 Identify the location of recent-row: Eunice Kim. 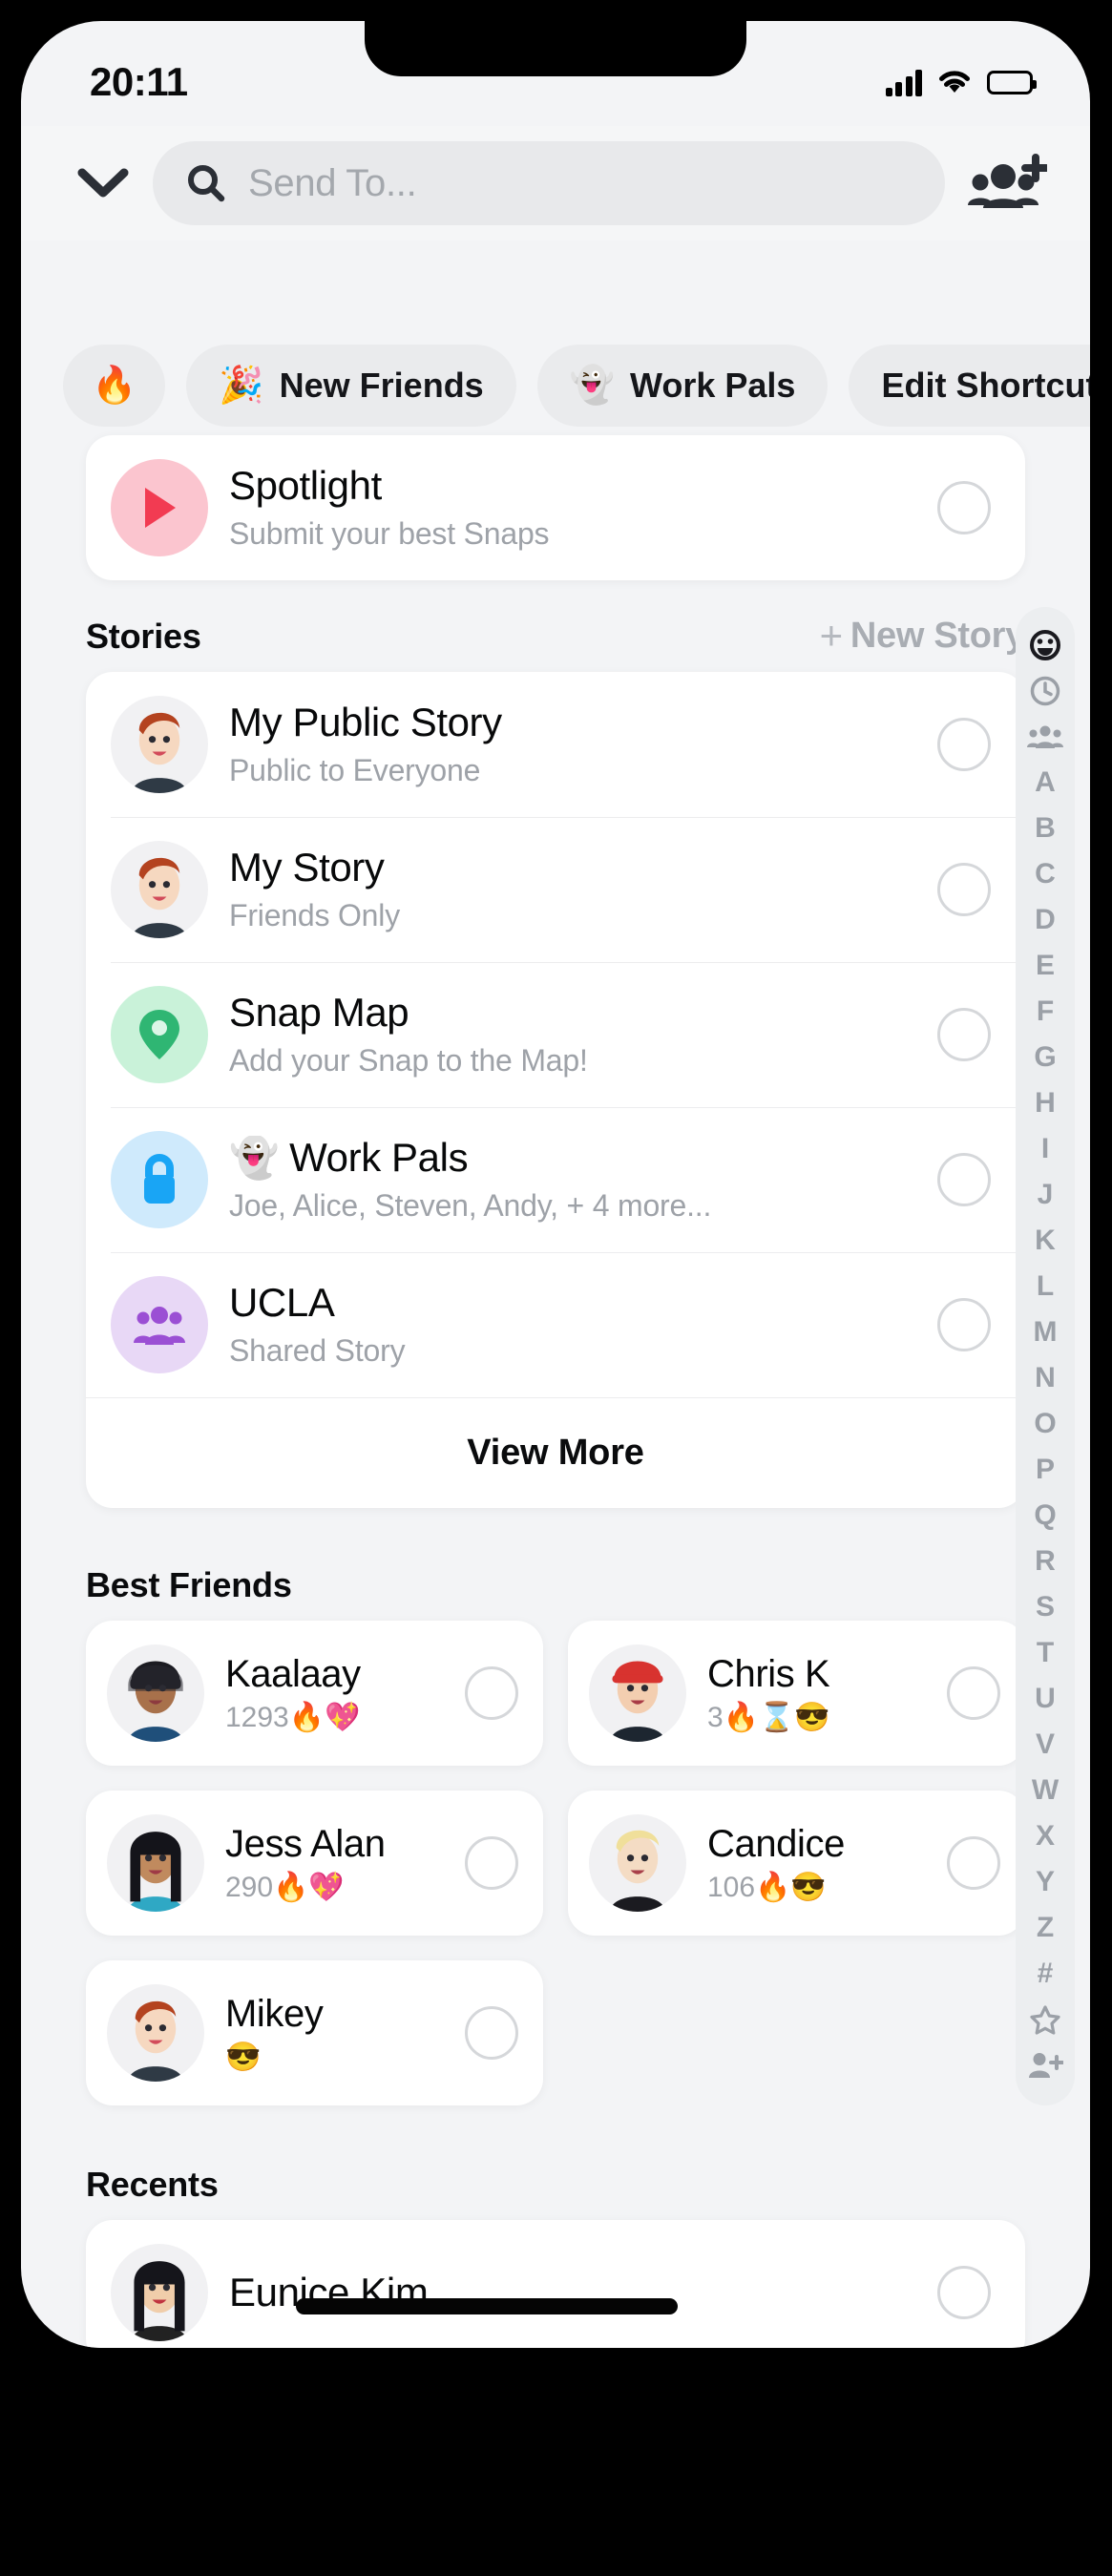
(555, 2284).